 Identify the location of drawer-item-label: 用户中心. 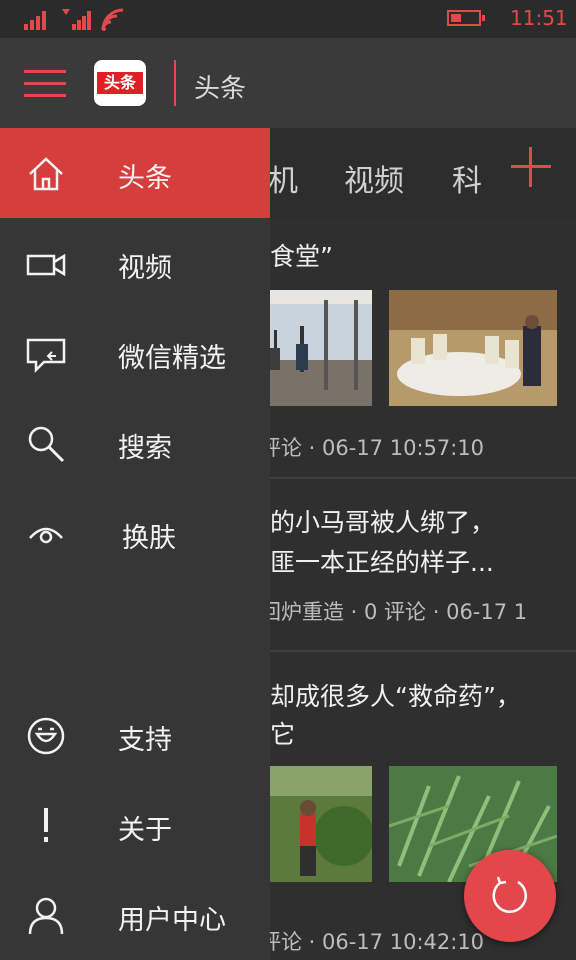
(172, 920).